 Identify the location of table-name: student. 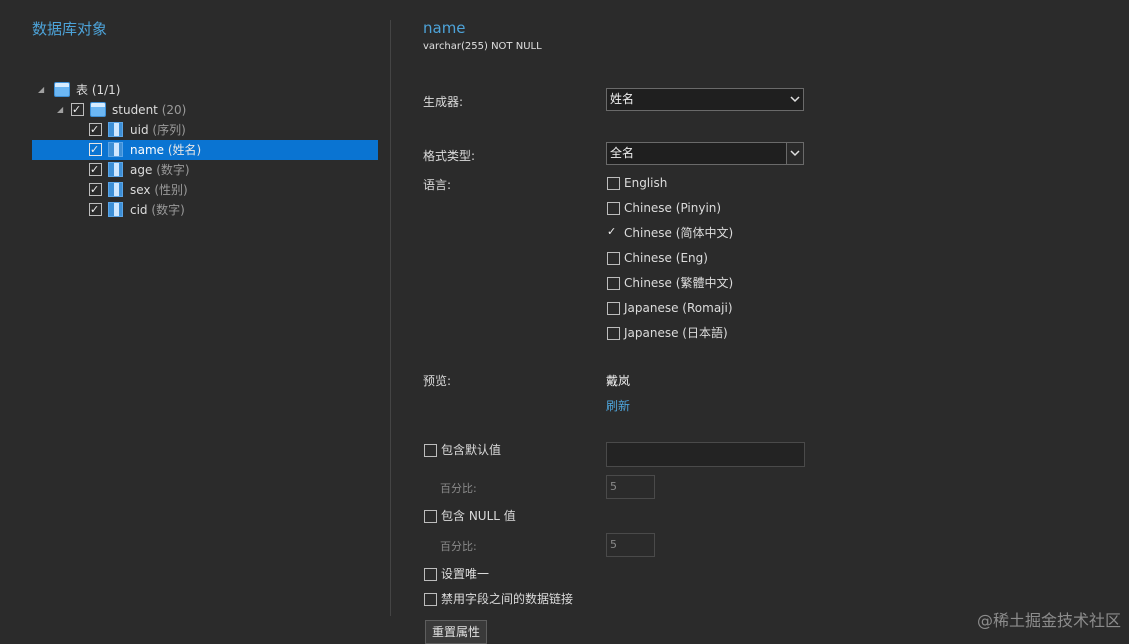
(135, 110).